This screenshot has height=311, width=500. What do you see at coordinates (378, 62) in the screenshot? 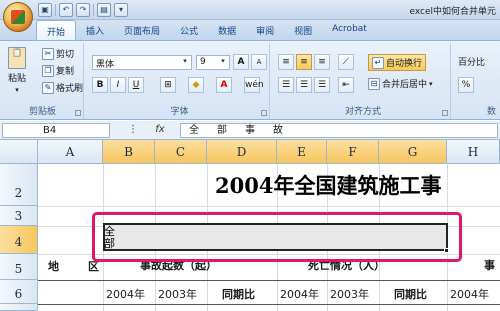
I see `wrap-text-icon: ↵` at bounding box center [378, 62].